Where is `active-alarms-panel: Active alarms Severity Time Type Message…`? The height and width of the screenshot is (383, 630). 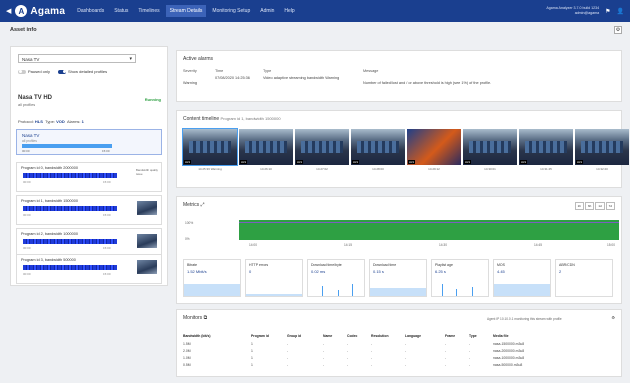
active-alarms-panel: Active alarms Severity Time Type Message… is located at coordinates (399, 76).